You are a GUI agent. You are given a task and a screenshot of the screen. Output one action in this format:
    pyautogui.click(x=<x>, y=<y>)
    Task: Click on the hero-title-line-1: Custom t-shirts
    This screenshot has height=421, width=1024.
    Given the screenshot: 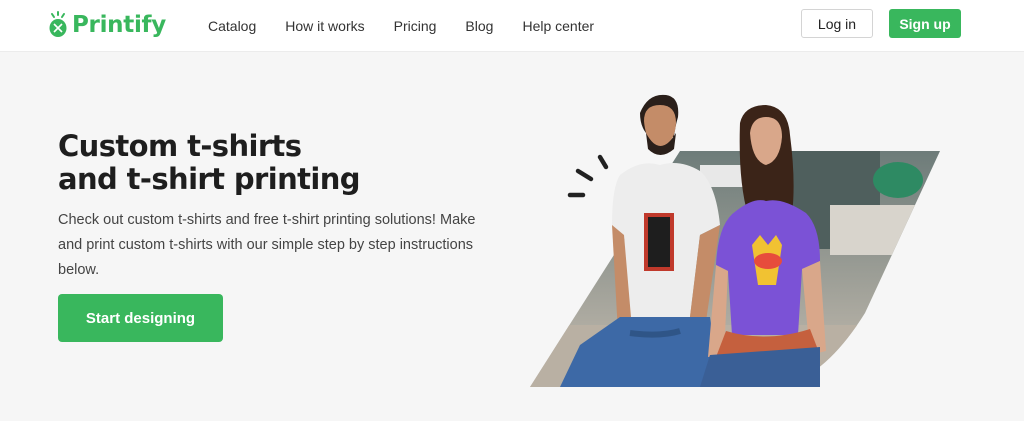 What is the action you would take?
    pyautogui.click(x=180, y=146)
    